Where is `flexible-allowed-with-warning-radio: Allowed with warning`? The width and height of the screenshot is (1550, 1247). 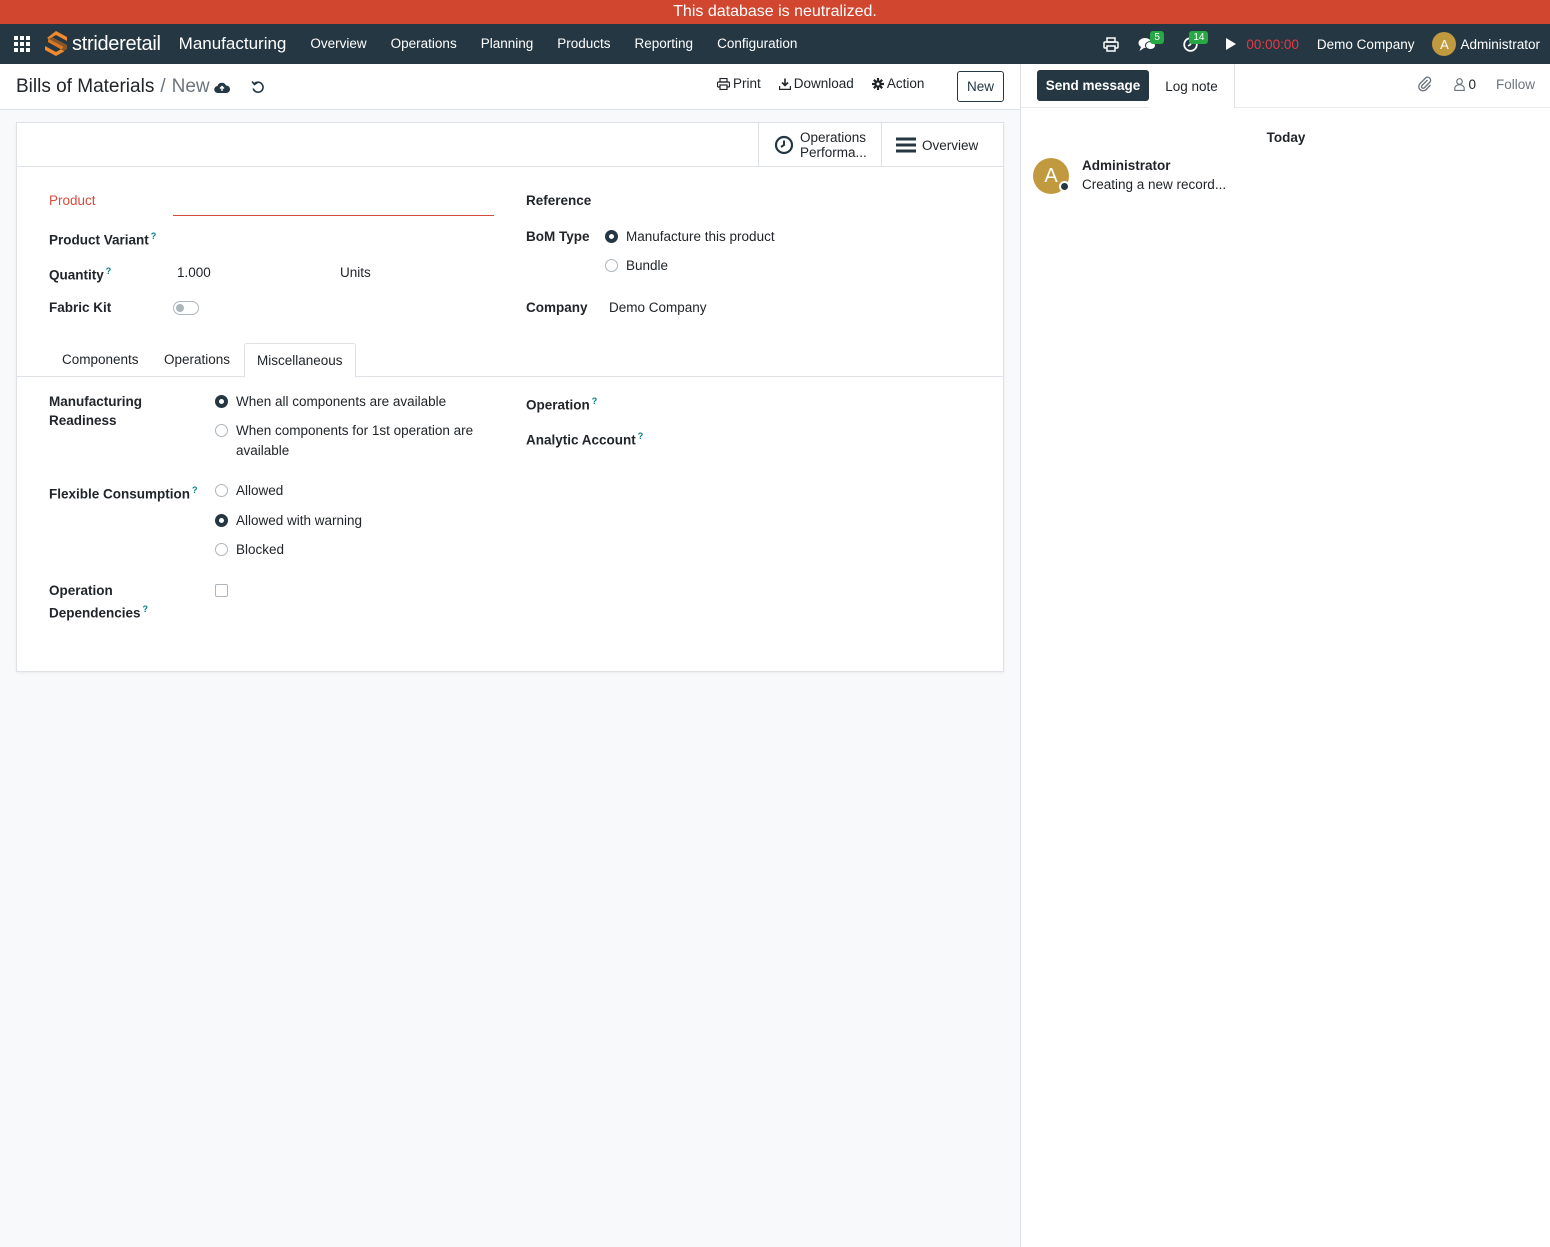 flexible-allowed-with-warning-radio: Allowed with warning is located at coordinates (288, 521).